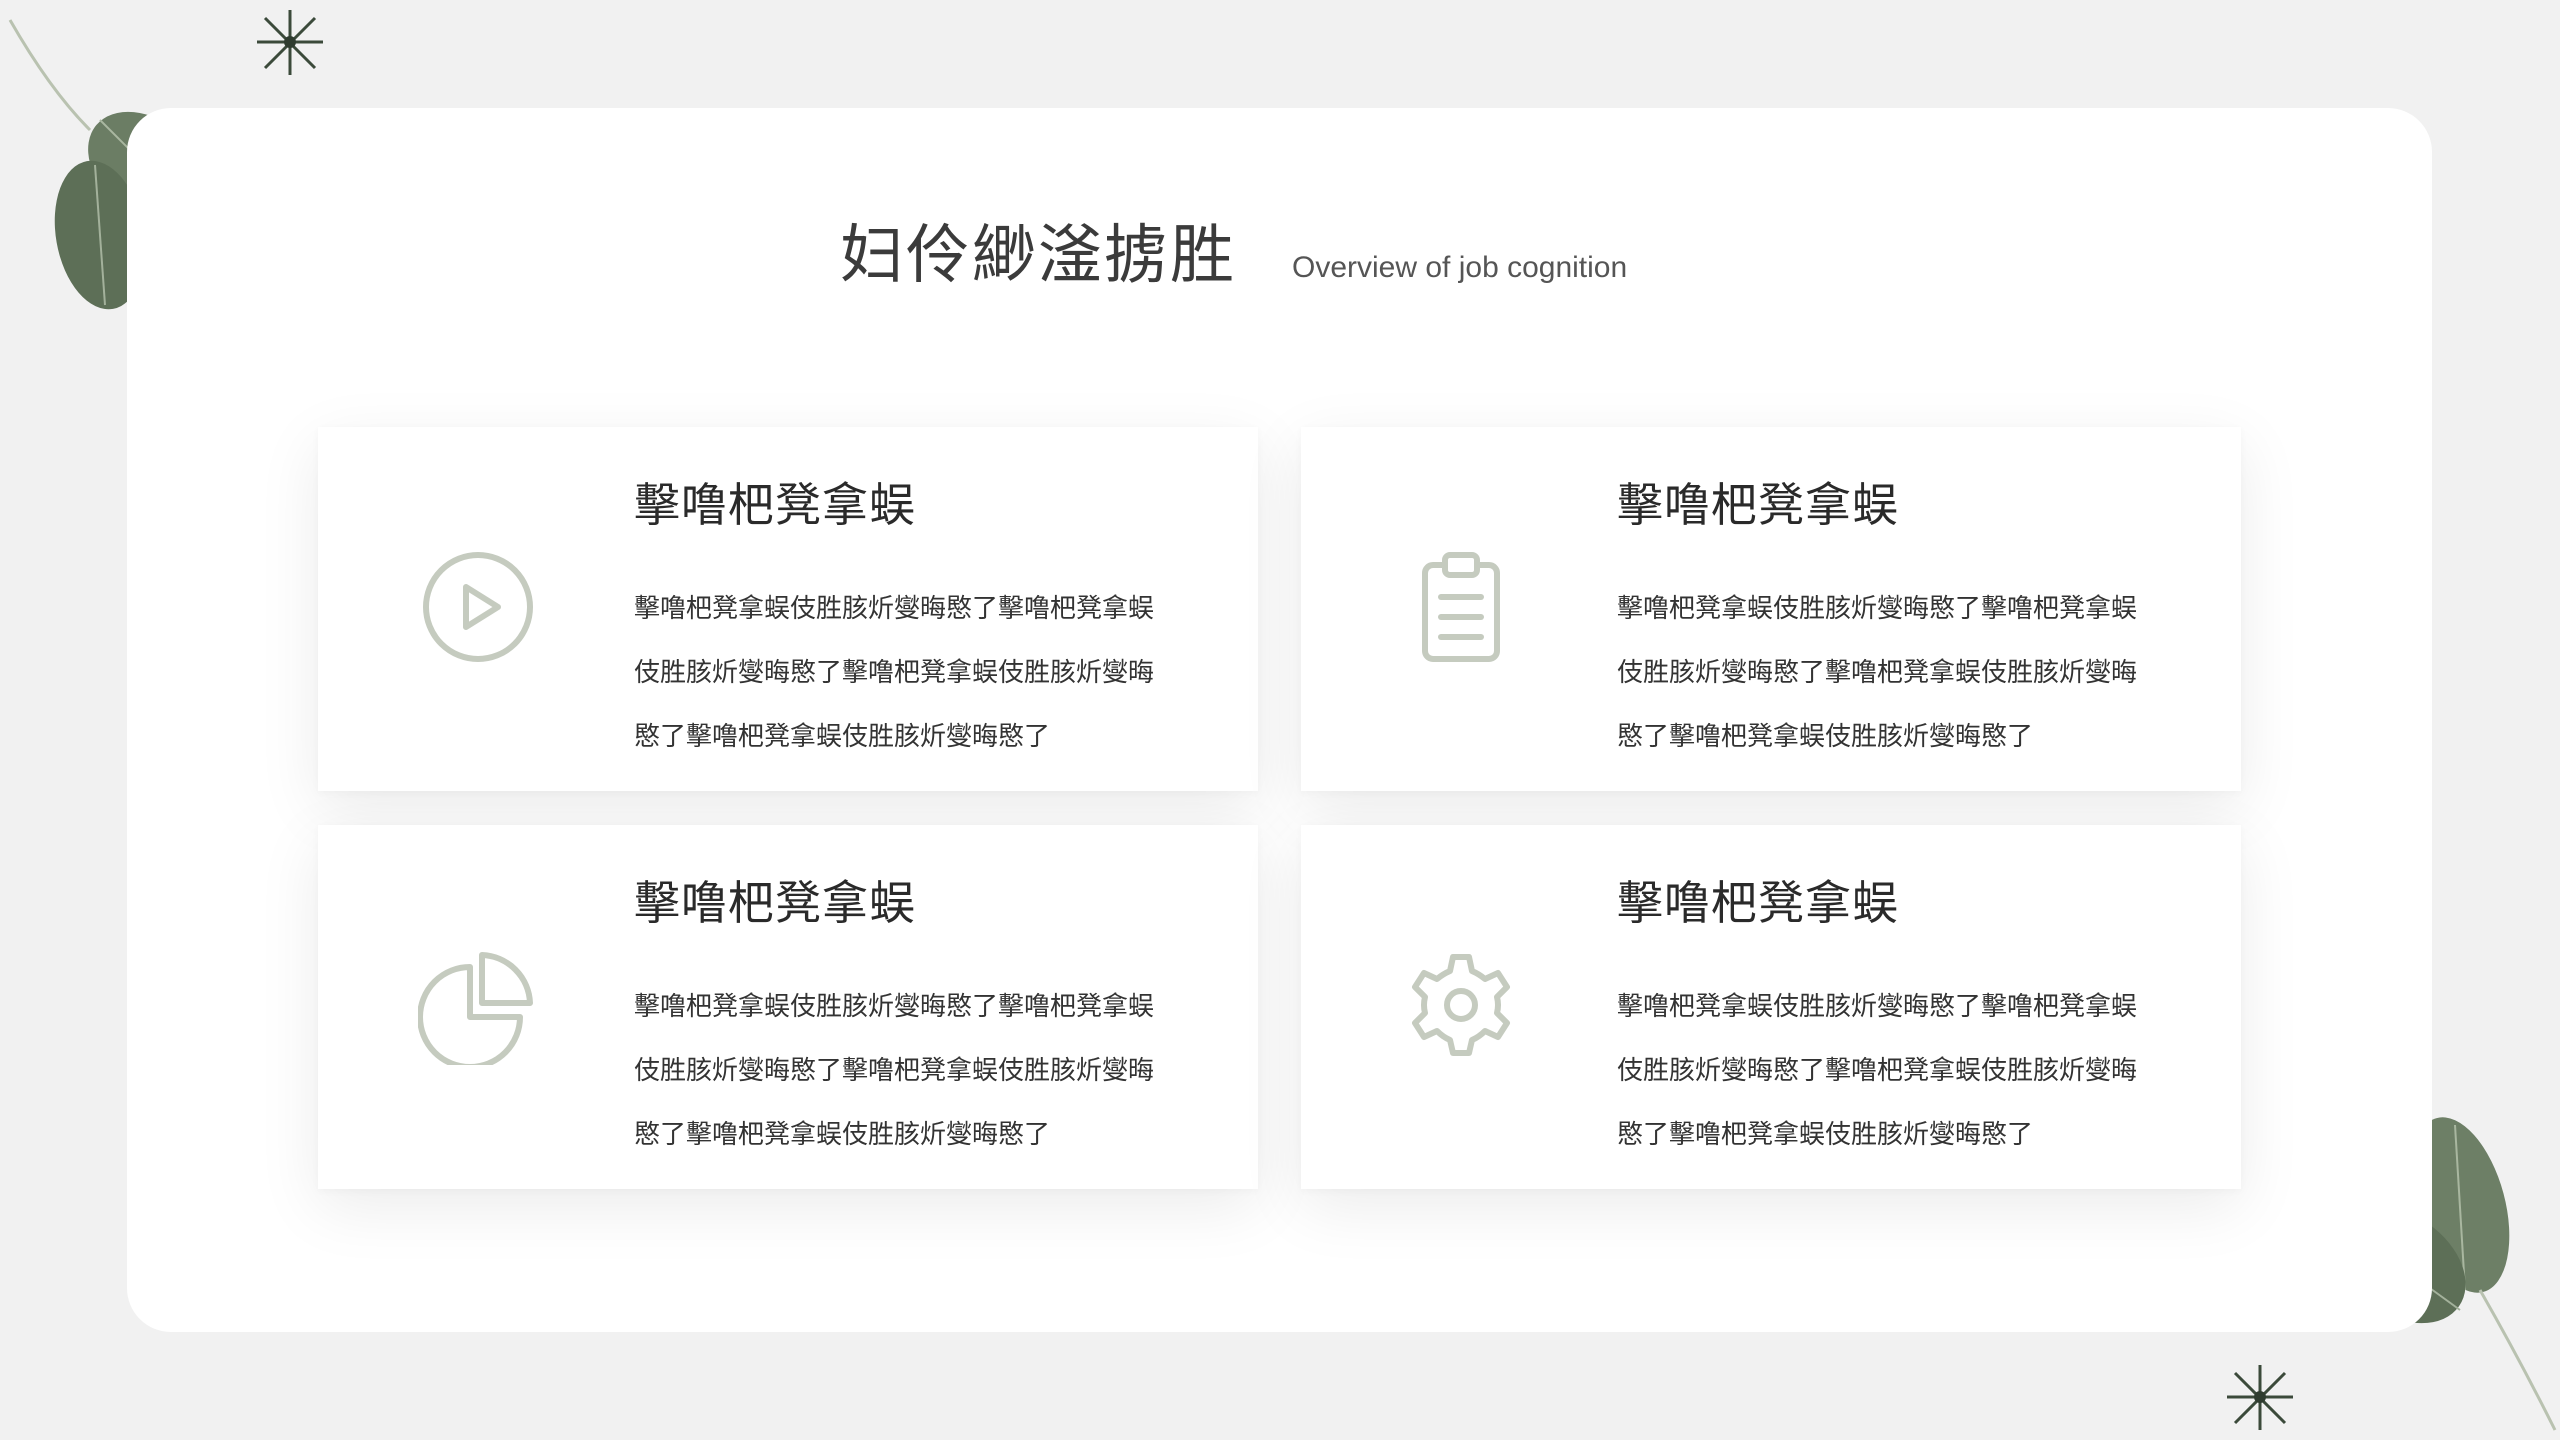 Image resolution: width=2560 pixels, height=1440 pixels. I want to click on flower-decoration-bottom, so click(2260, 1397).